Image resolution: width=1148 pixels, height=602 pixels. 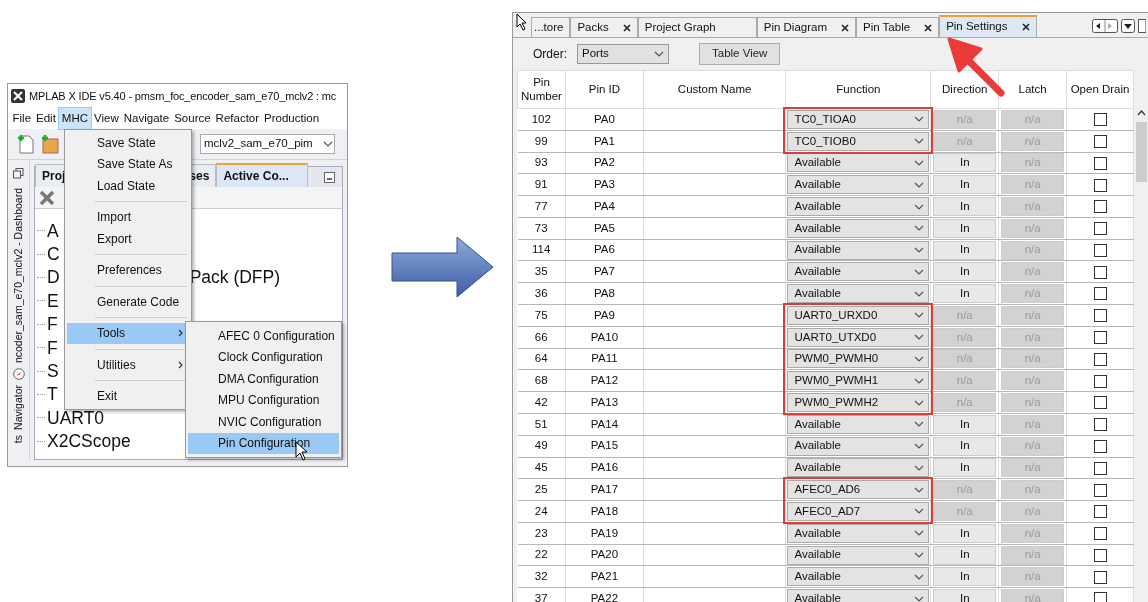 I want to click on new-project-icon, so click(x=50, y=144).